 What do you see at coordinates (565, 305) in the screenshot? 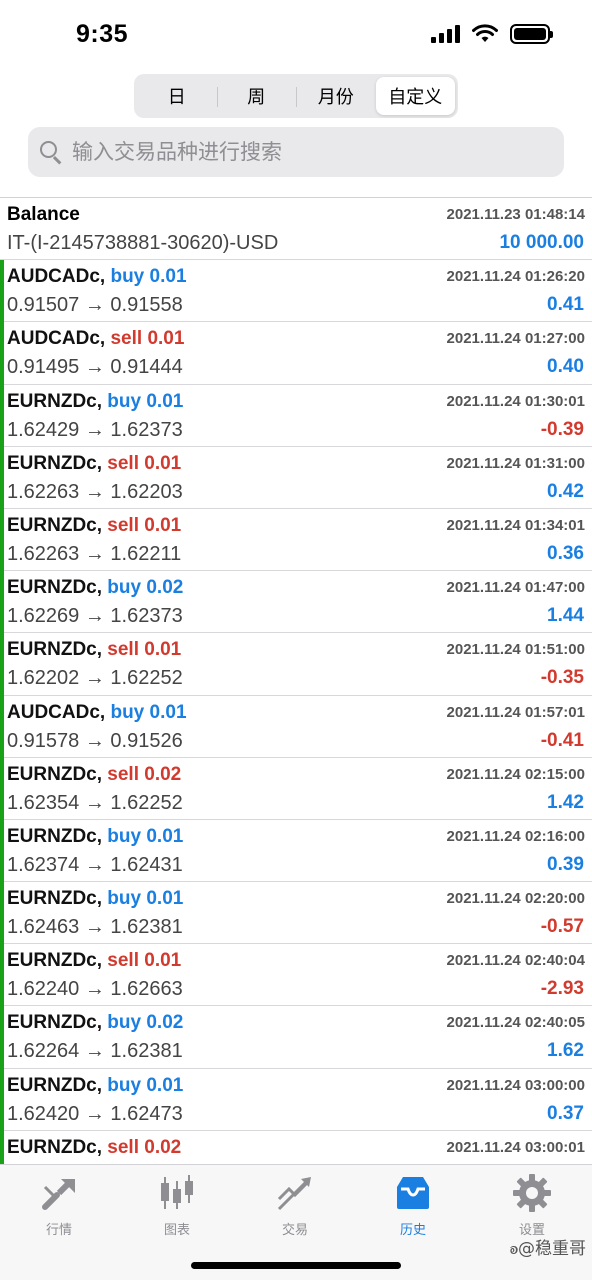
I see `trade-profit: 0.41` at bounding box center [565, 305].